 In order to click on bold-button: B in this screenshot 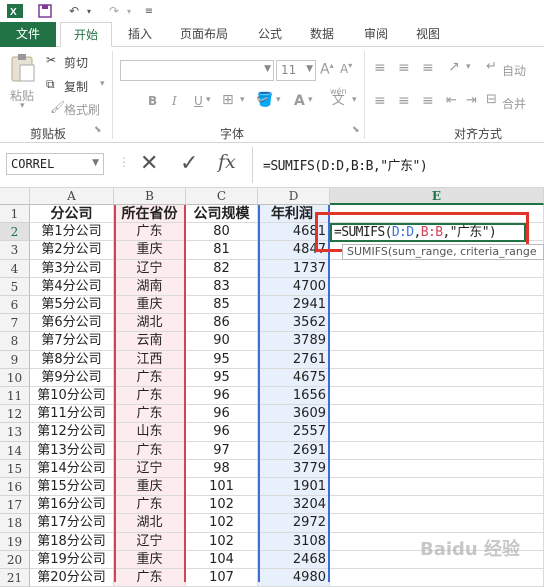, I will do `click(152, 101)`.